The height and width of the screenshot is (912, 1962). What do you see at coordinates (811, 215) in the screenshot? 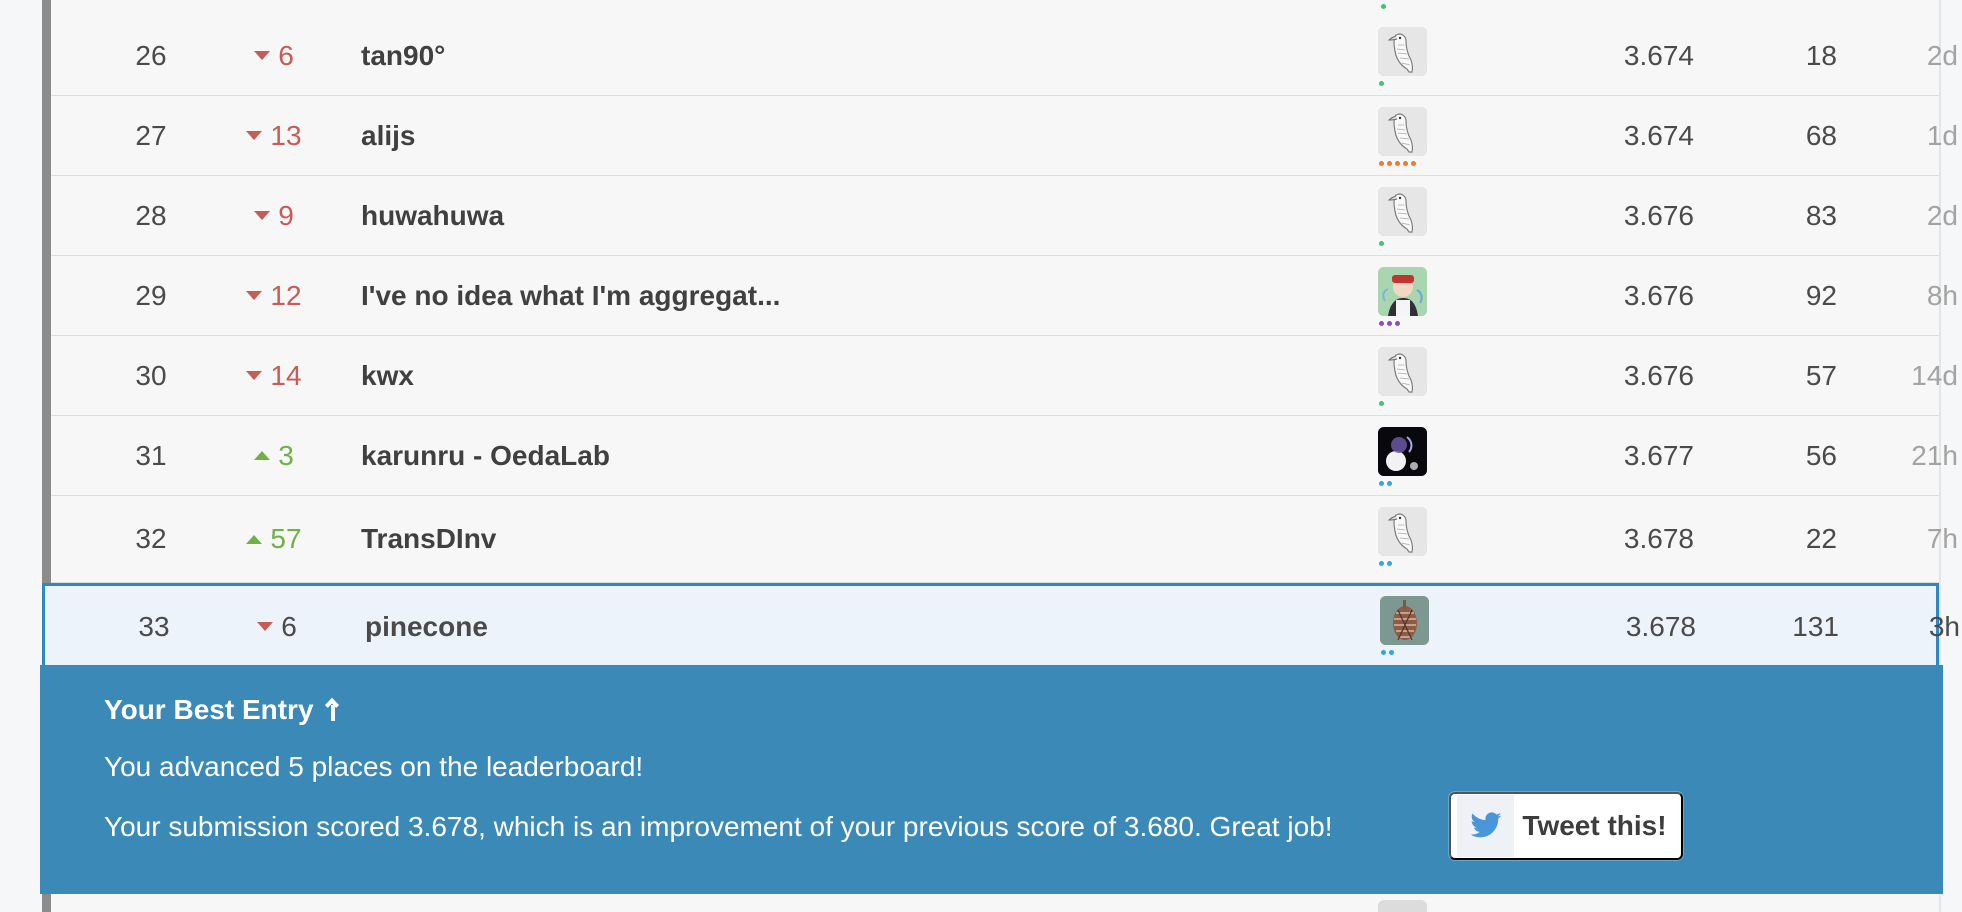
I see `team-name: huwahuwa` at bounding box center [811, 215].